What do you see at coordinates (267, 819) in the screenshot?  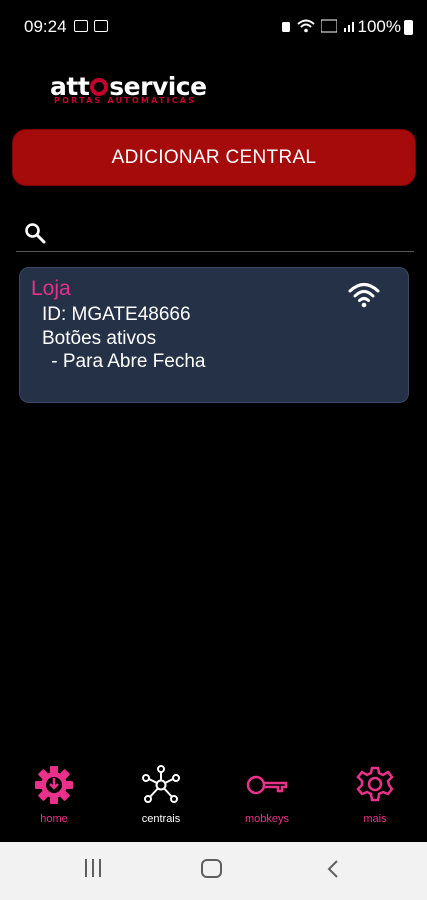 I see `nav-mobkeys-label: mobkeys` at bounding box center [267, 819].